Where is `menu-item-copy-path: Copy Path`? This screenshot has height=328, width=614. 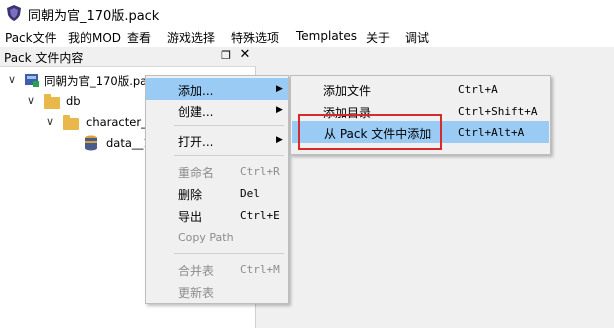 menu-item-copy-path: Copy Path is located at coordinates (217, 238).